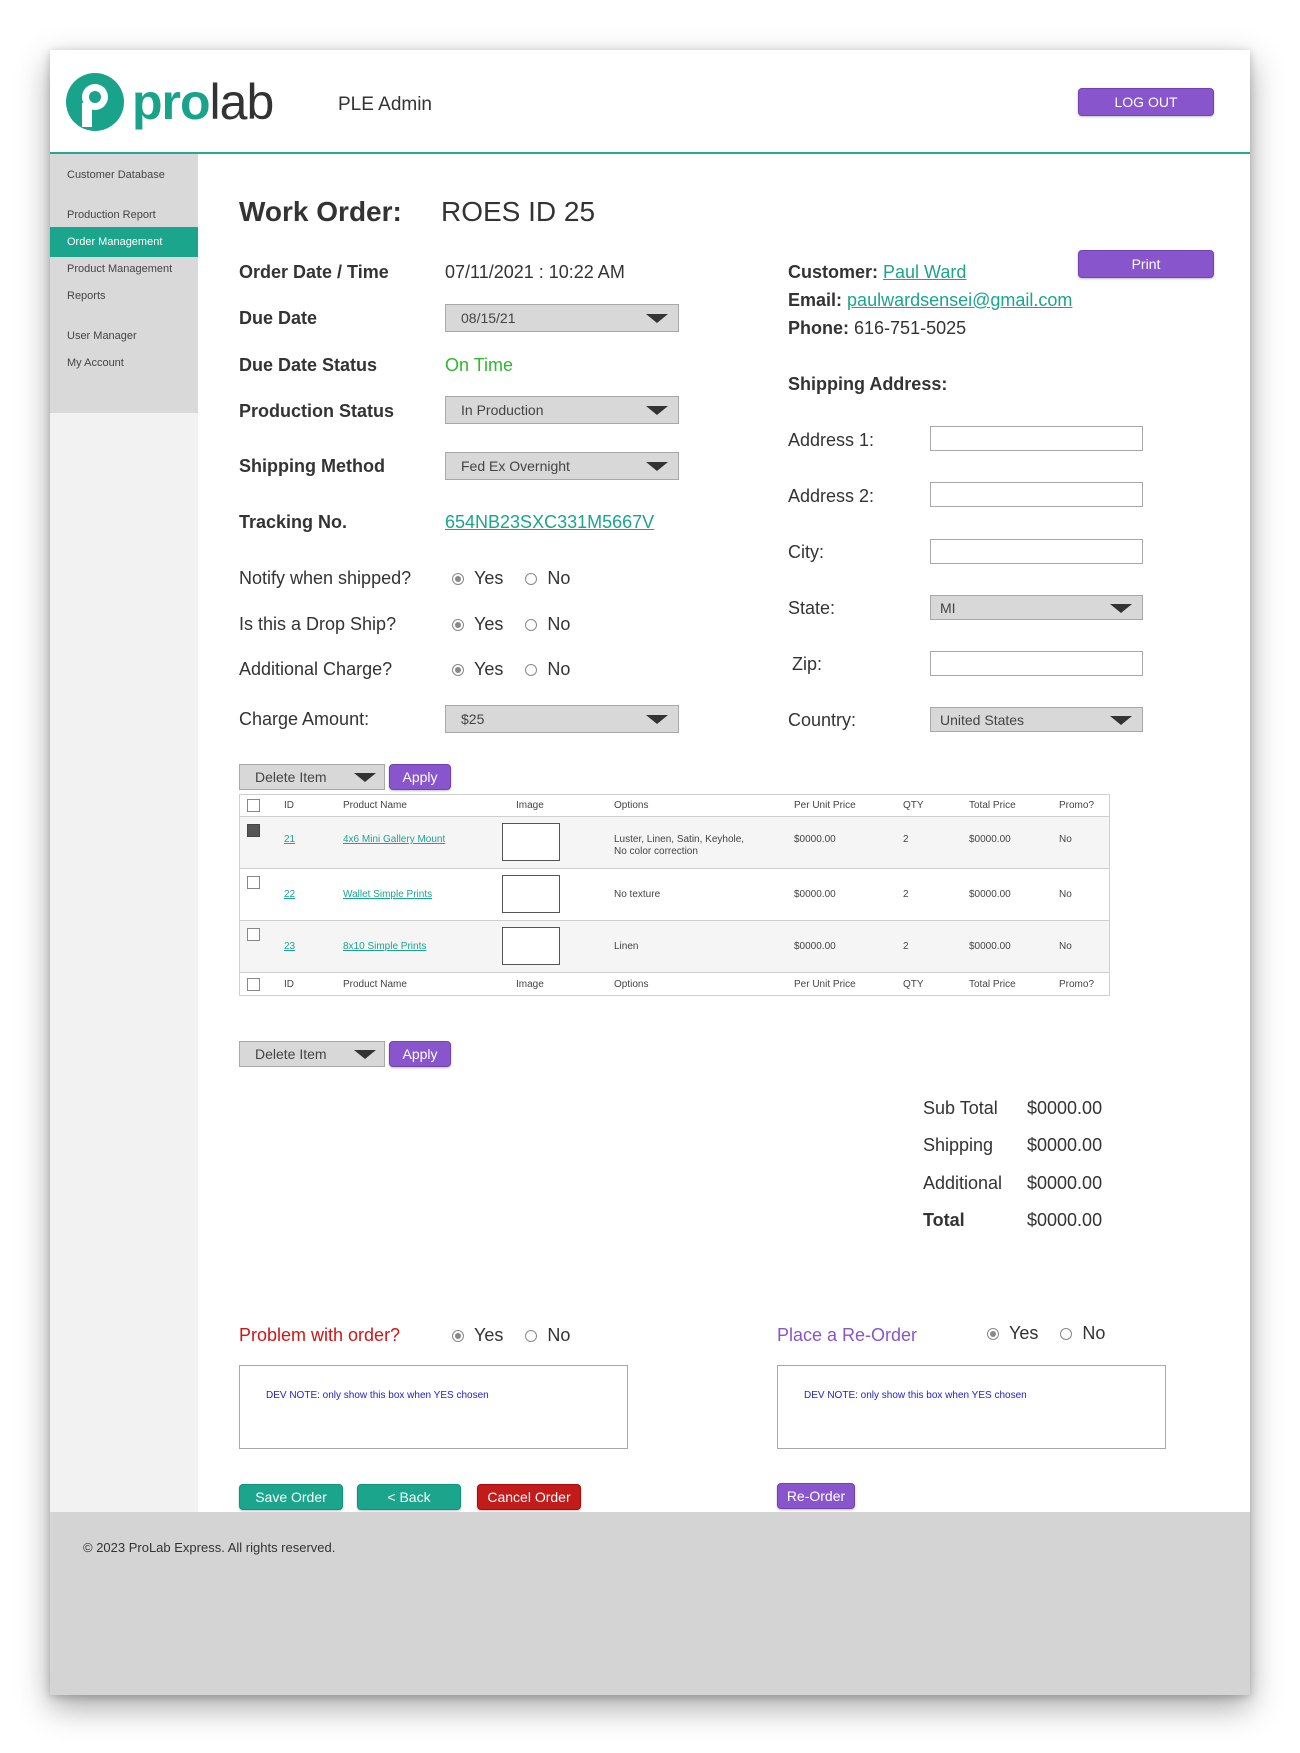  What do you see at coordinates (1036, 663) in the screenshot?
I see `zip-input` at bounding box center [1036, 663].